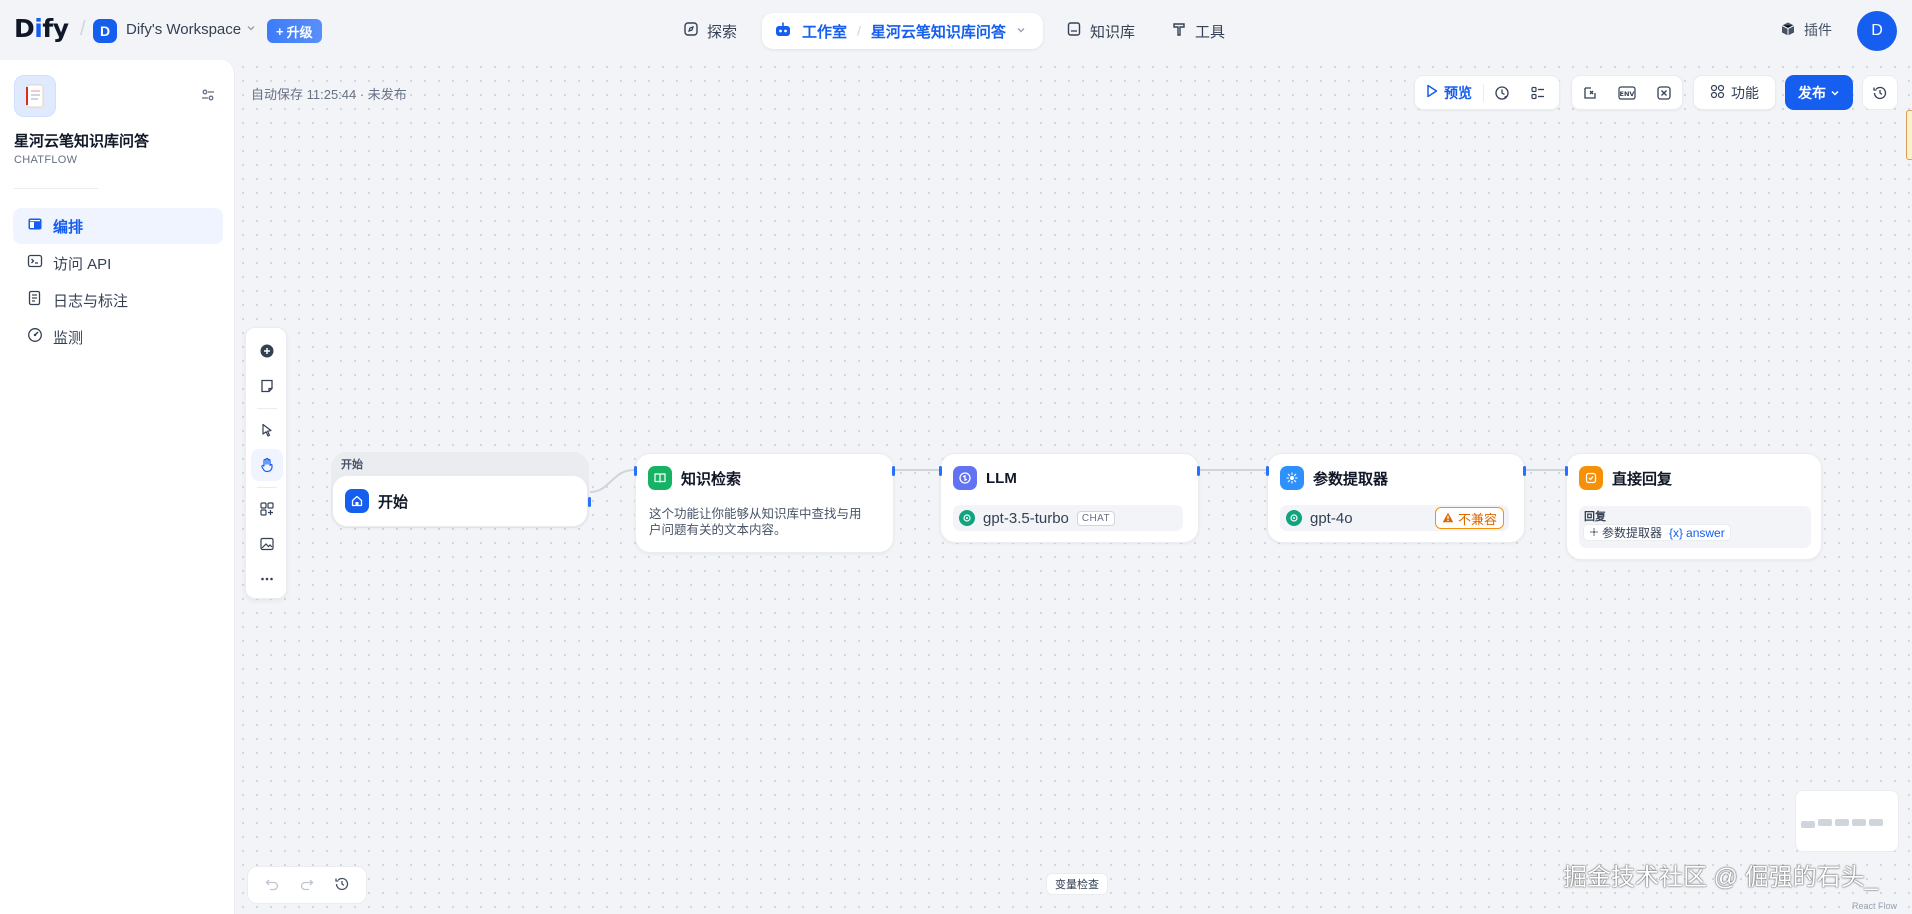  I want to click on answer-variable-chip: 参数提取器 {x} answer, so click(1657, 532).